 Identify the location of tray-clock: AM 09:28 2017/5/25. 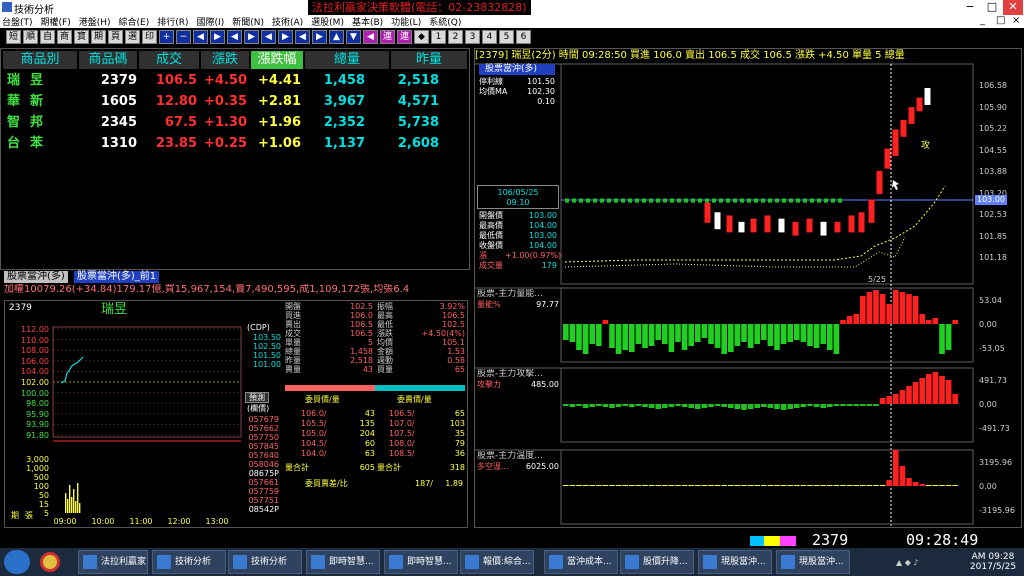
(993, 562).